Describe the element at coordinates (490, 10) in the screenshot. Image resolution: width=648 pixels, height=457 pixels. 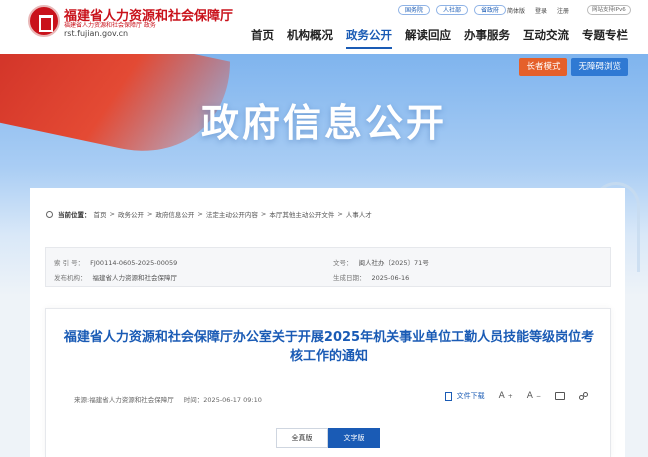
I see `link-province-gov: 省政府` at that location.